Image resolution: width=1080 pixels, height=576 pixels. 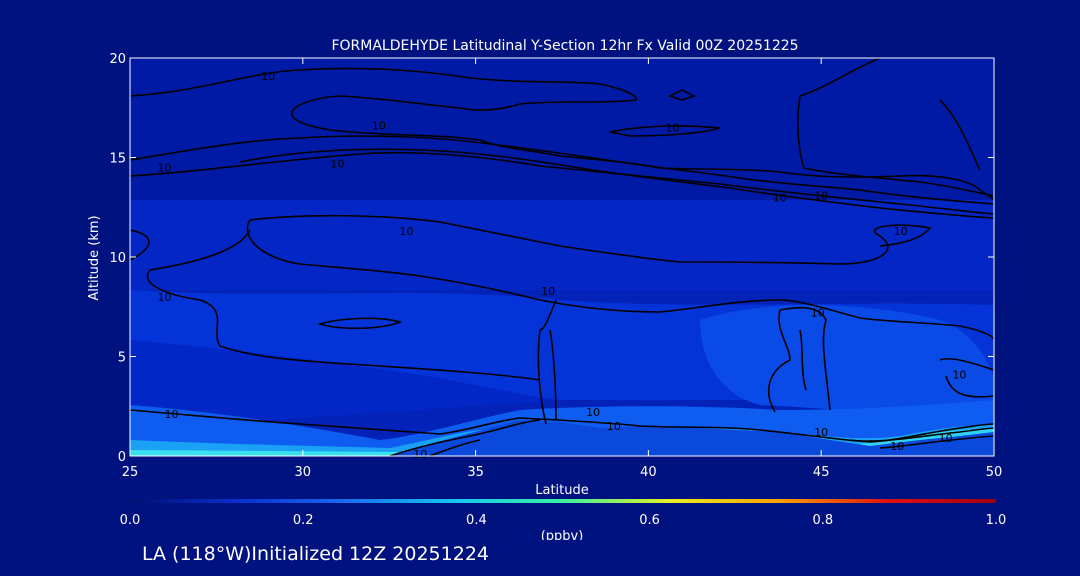 I want to click on x-tick-label: 35, so click(x=475, y=472).